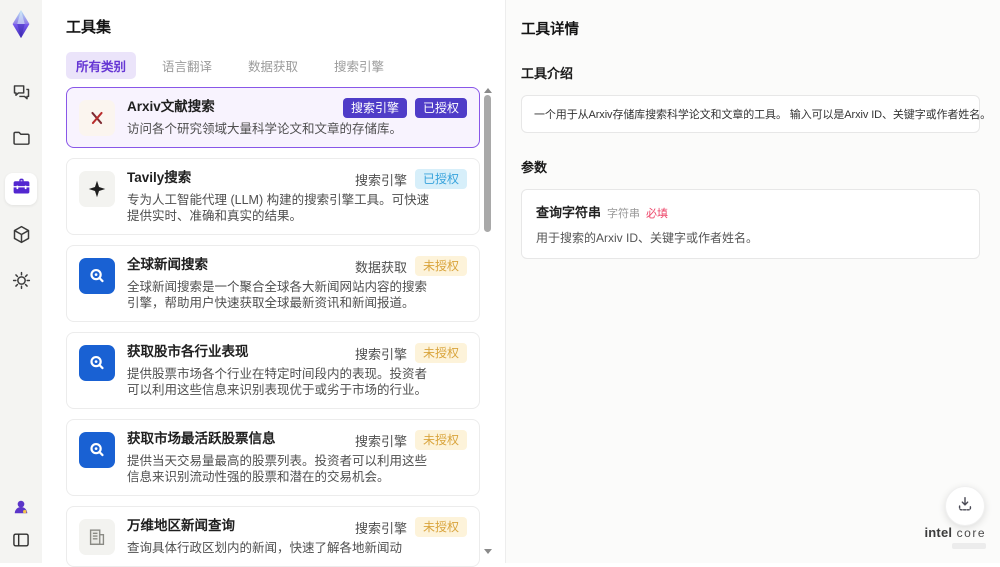 The width and height of the screenshot is (1000, 567). I want to click on sidebar-item-models, so click(21, 237).